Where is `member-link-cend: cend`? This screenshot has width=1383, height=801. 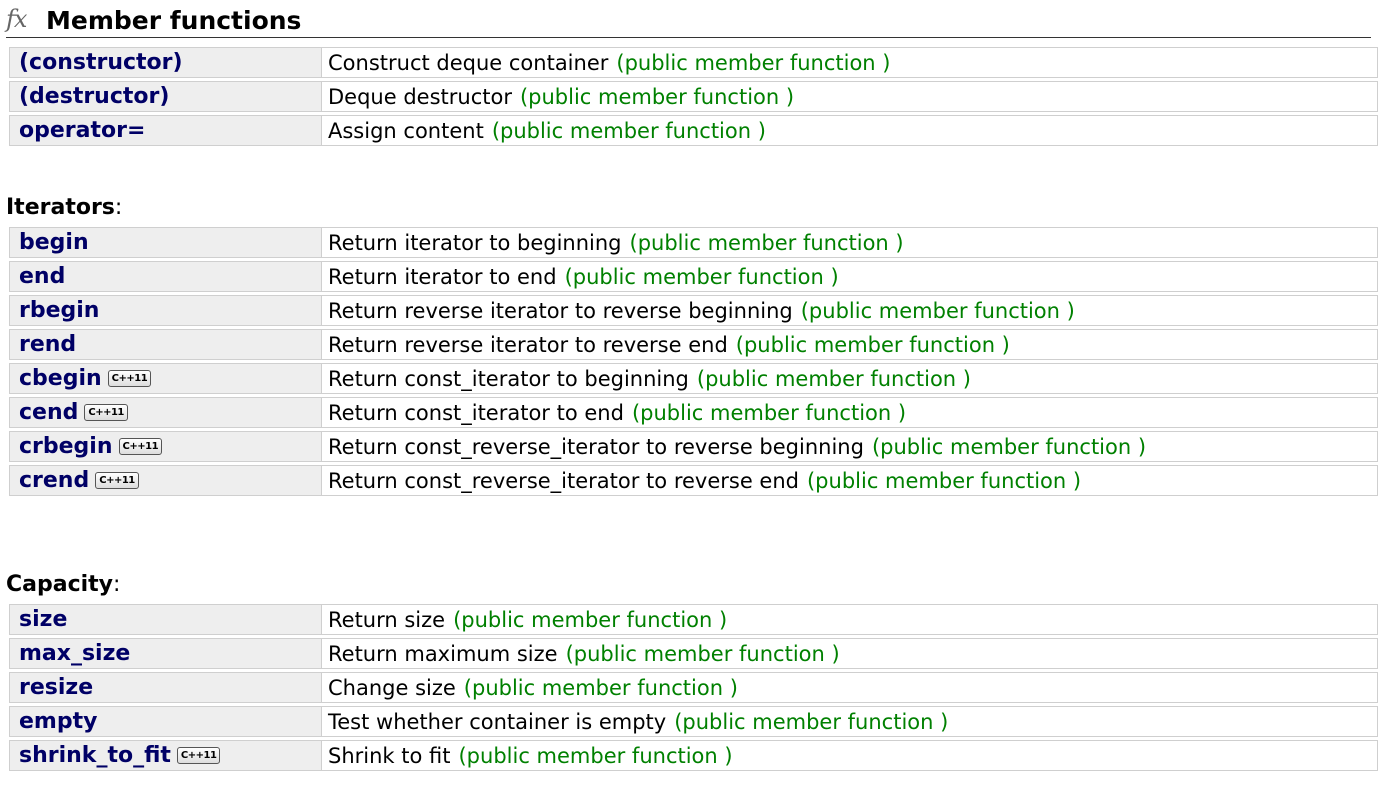 member-link-cend: cend is located at coordinates (48, 412).